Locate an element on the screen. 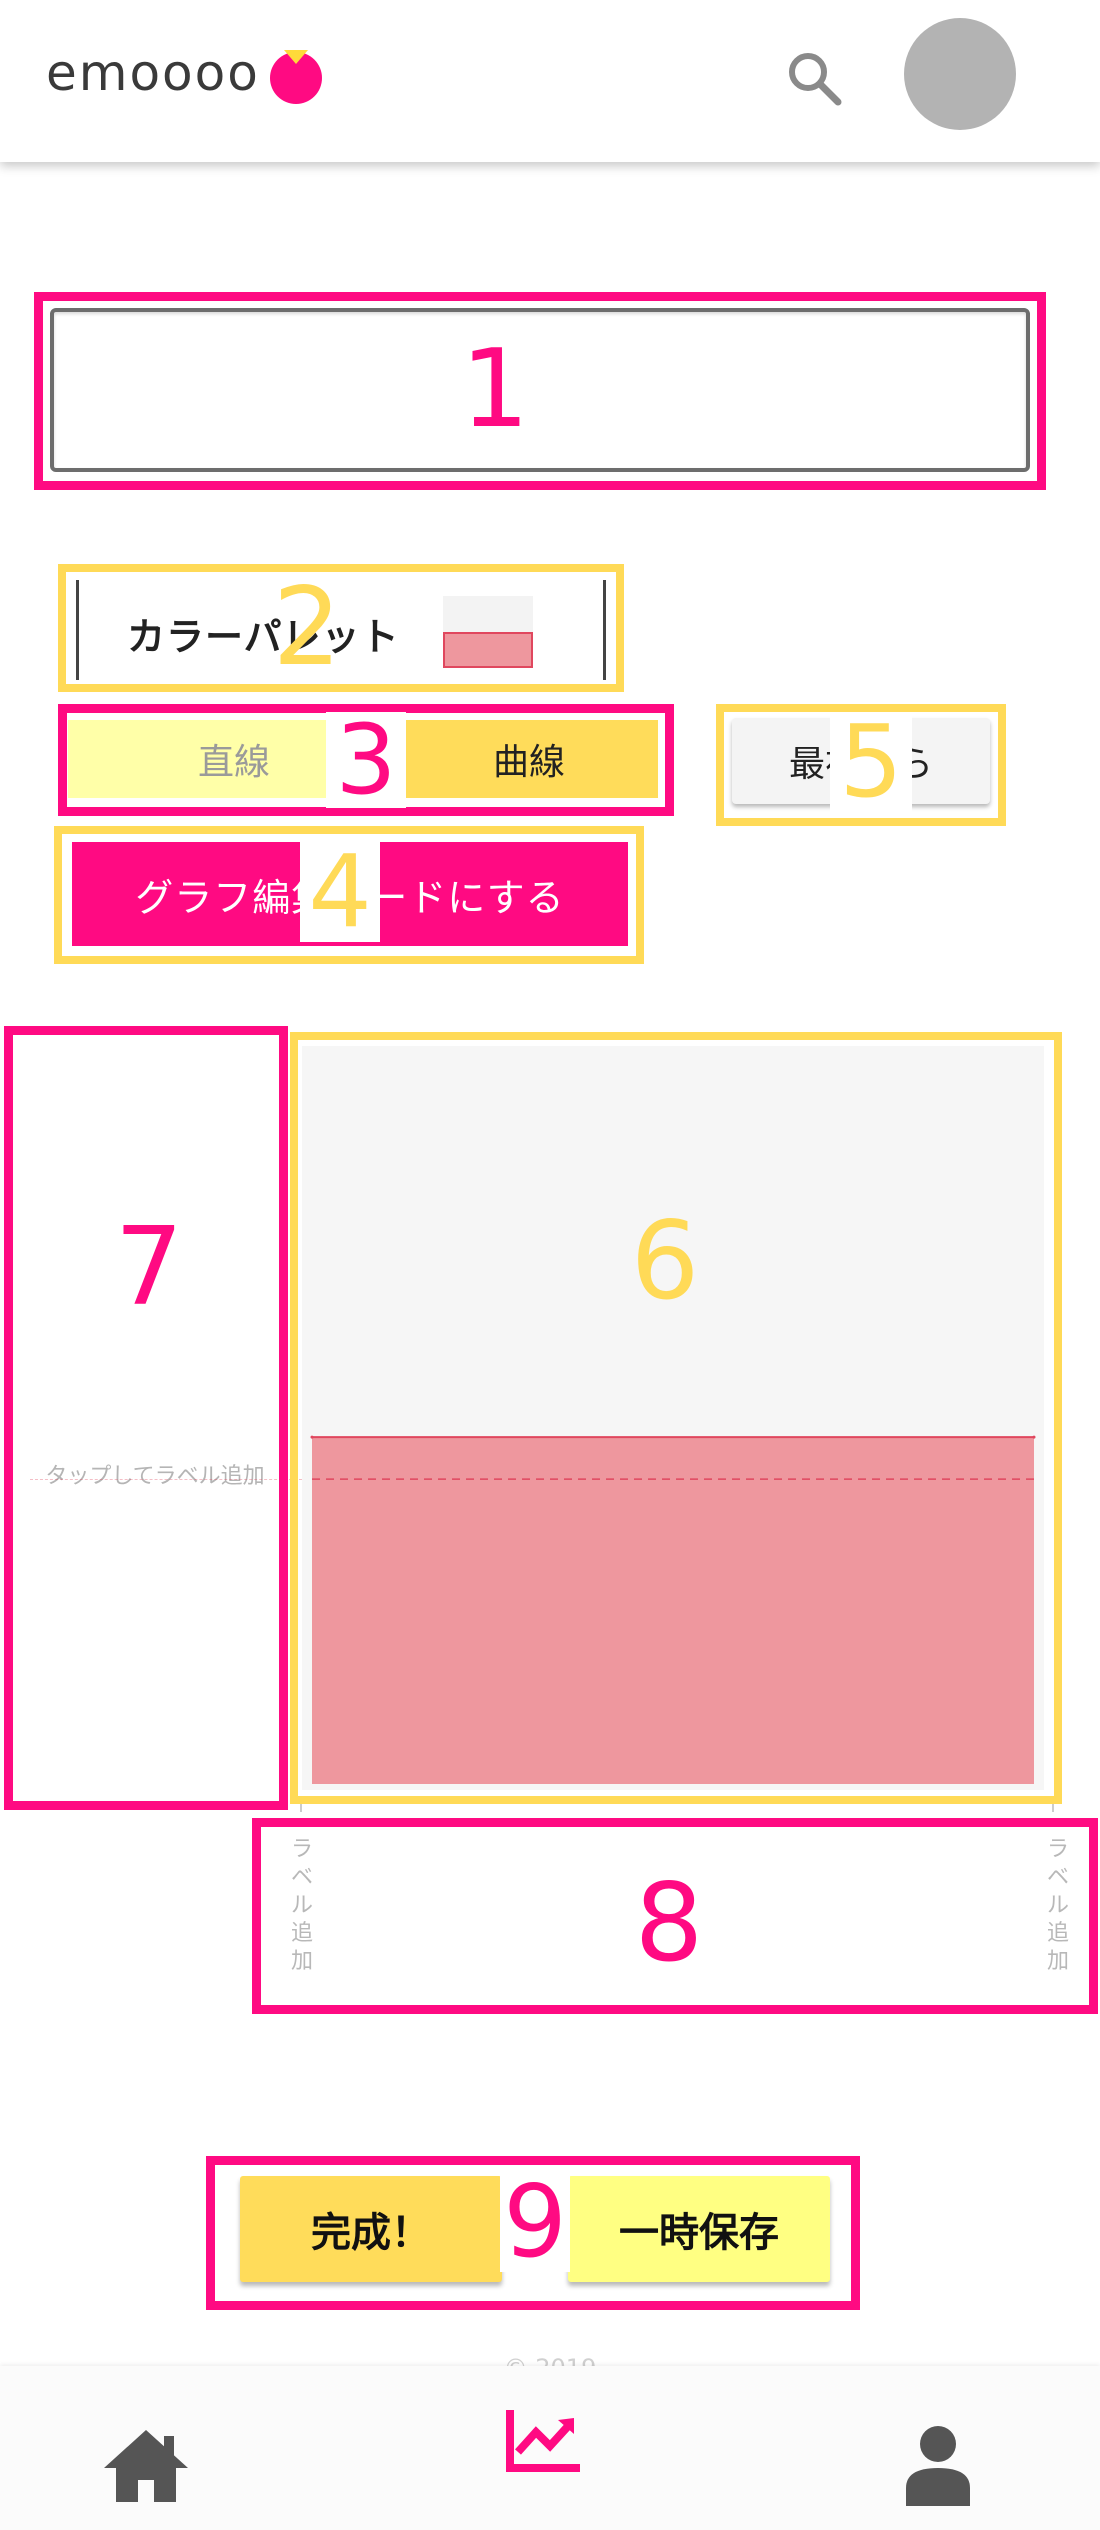 This screenshot has height=2530, width=1100. annotation-number-7: 7 is located at coordinates (149, 1267).